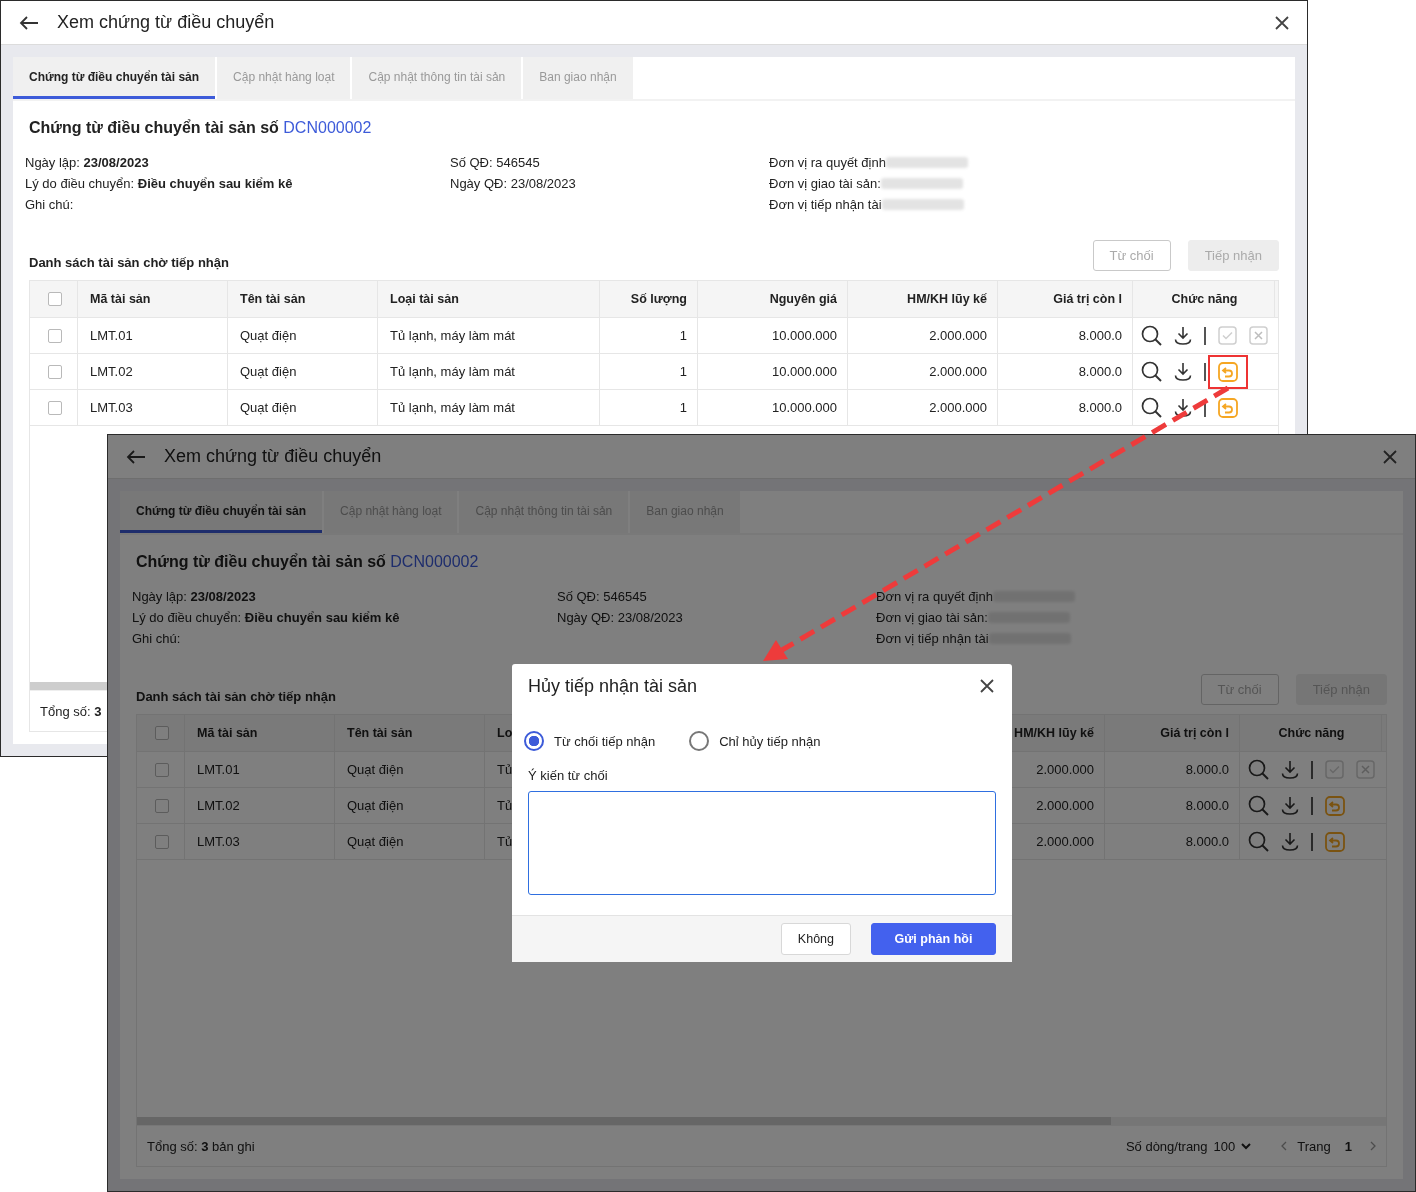 Image resolution: width=1416 pixels, height=1192 pixels. What do you see at coordinates (578, 78) in the screenshot?
I see `tab: Ban giao nhận` at bounding box center [578, 78].